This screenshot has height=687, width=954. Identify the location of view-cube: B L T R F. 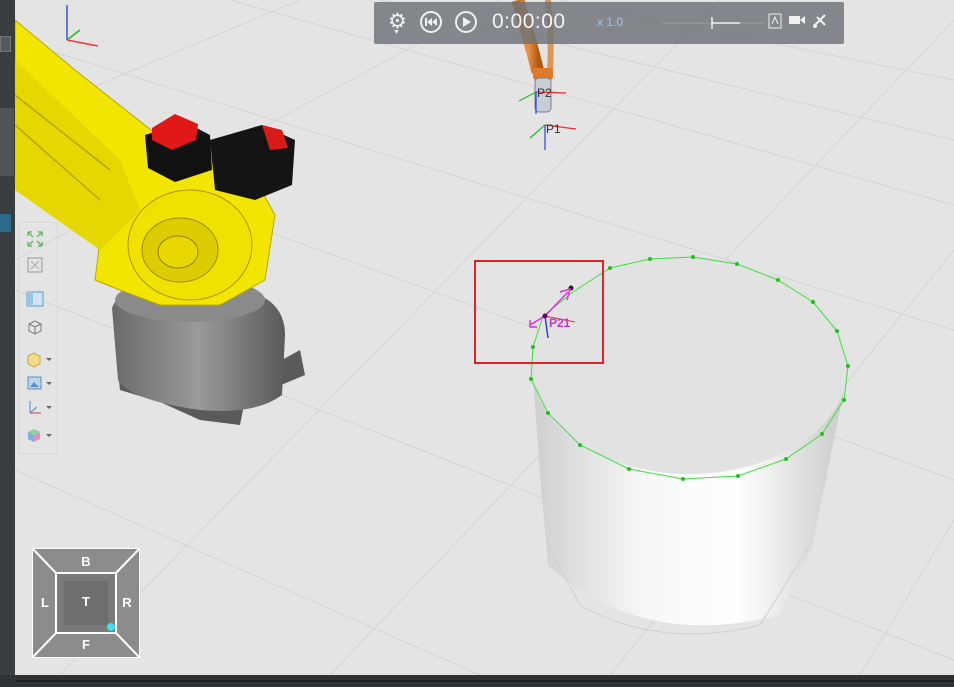
(86, 603).